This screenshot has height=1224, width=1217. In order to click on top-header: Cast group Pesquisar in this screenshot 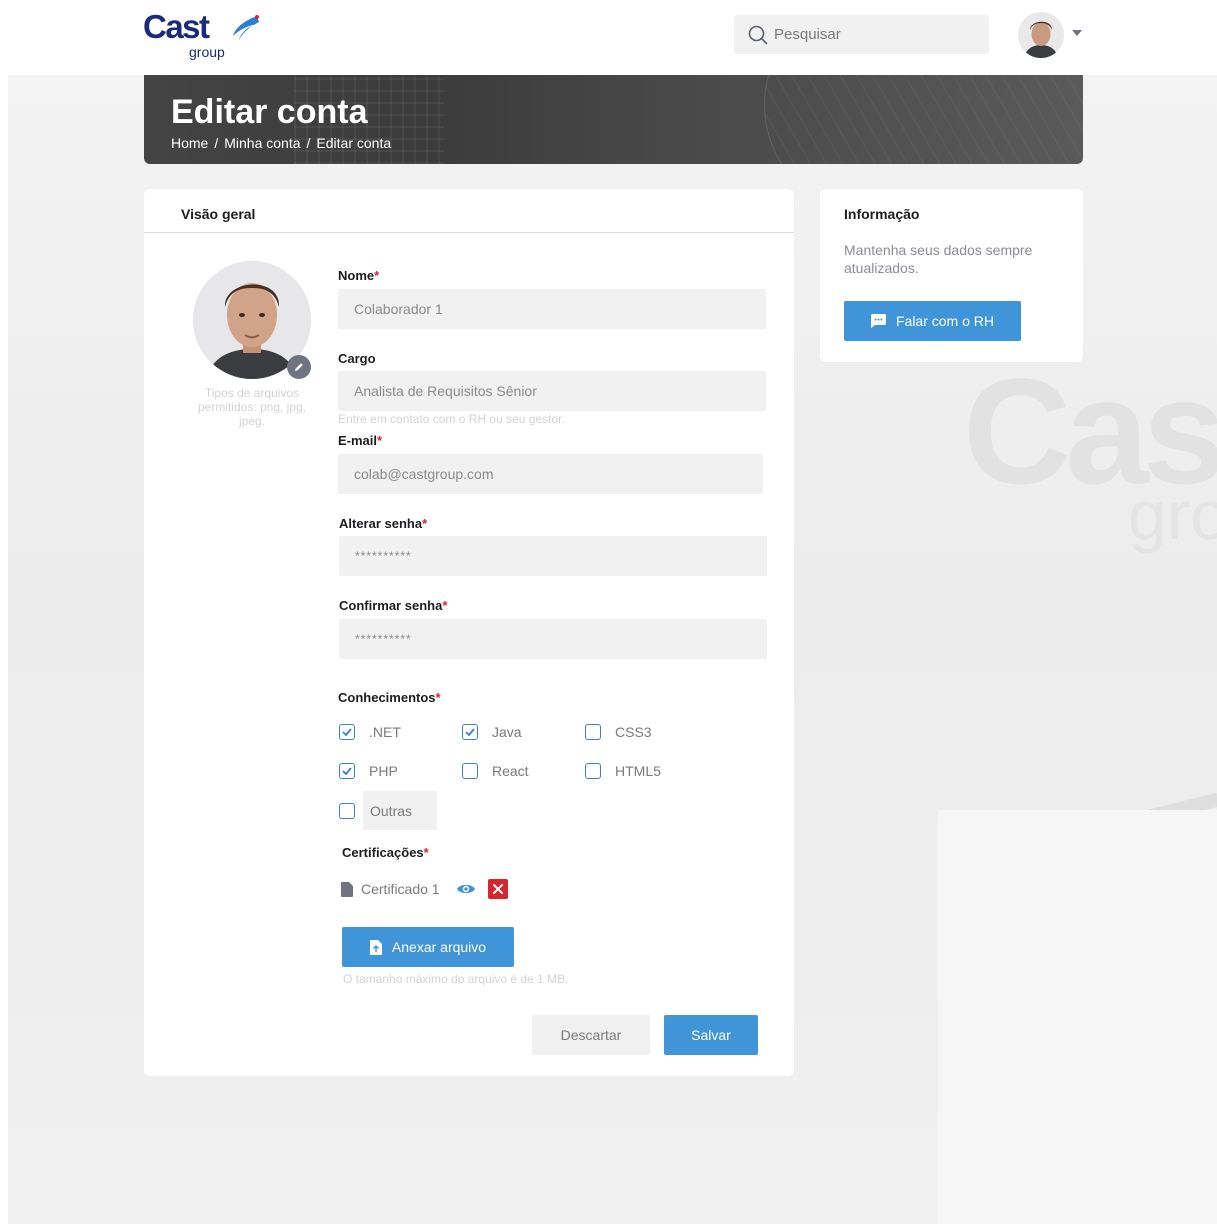, I will do `click(608, 37)`.